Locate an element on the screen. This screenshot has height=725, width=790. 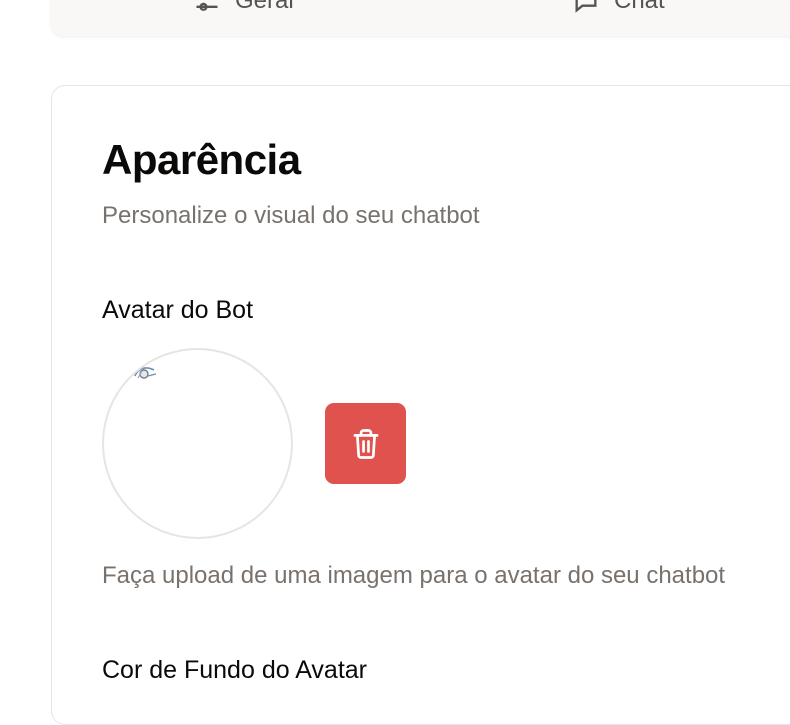
delete-avatar-button is located at coordinates (365, 443).